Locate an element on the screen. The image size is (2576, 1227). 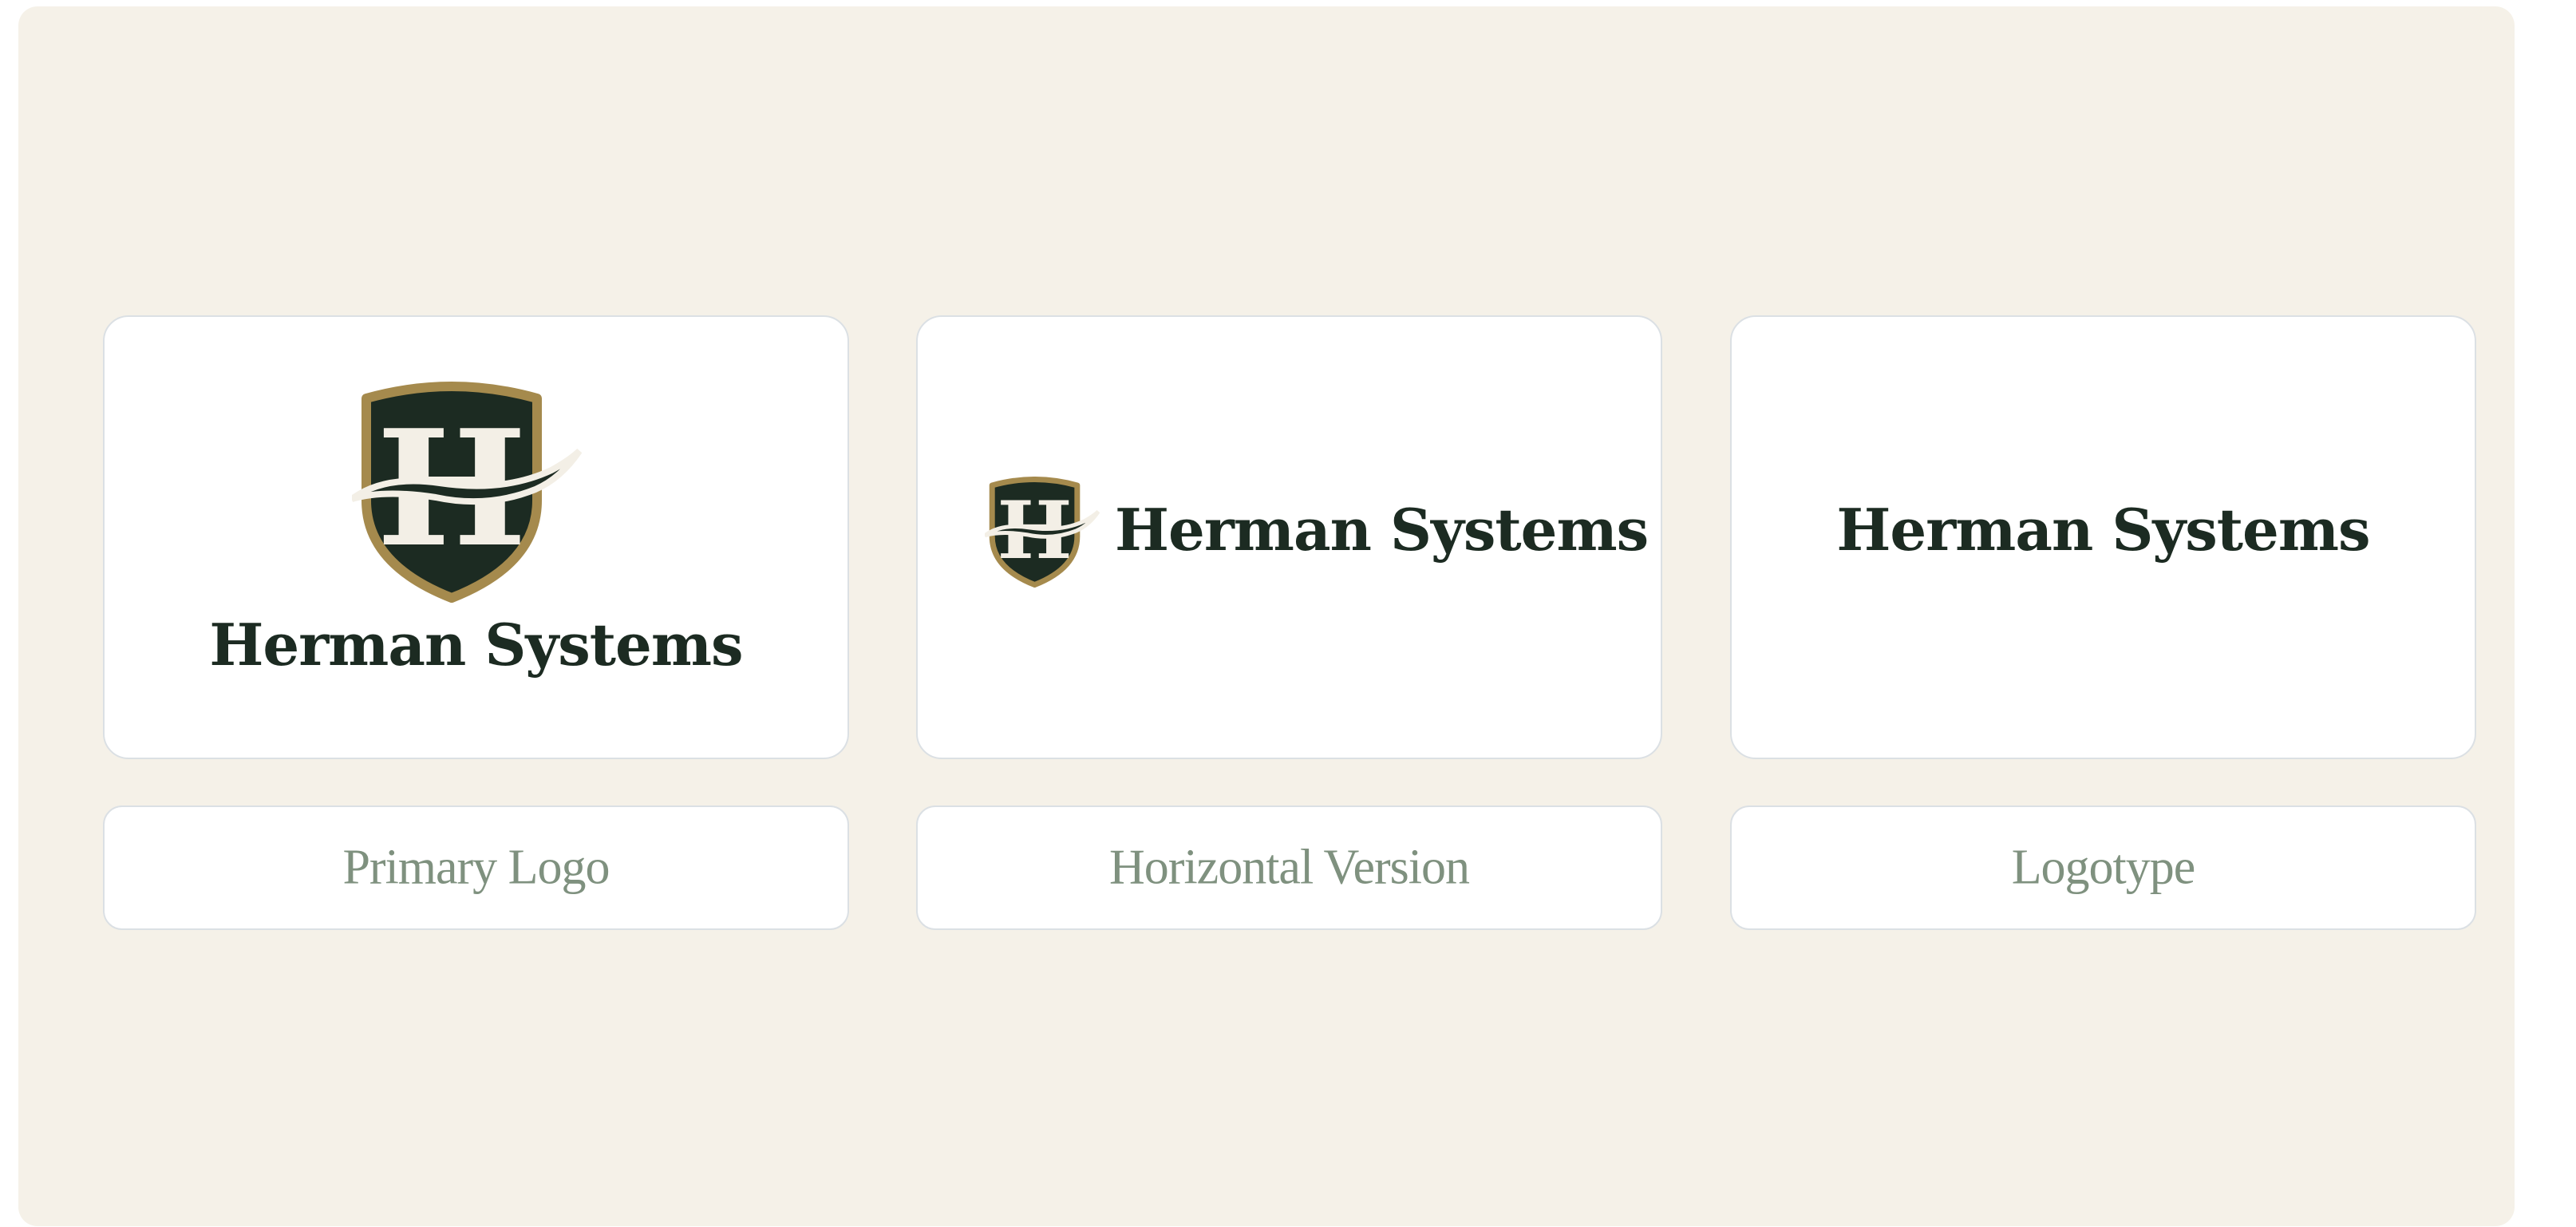
horizontal-wordmark: Herman Systems is located at coordinates (1382, 530).